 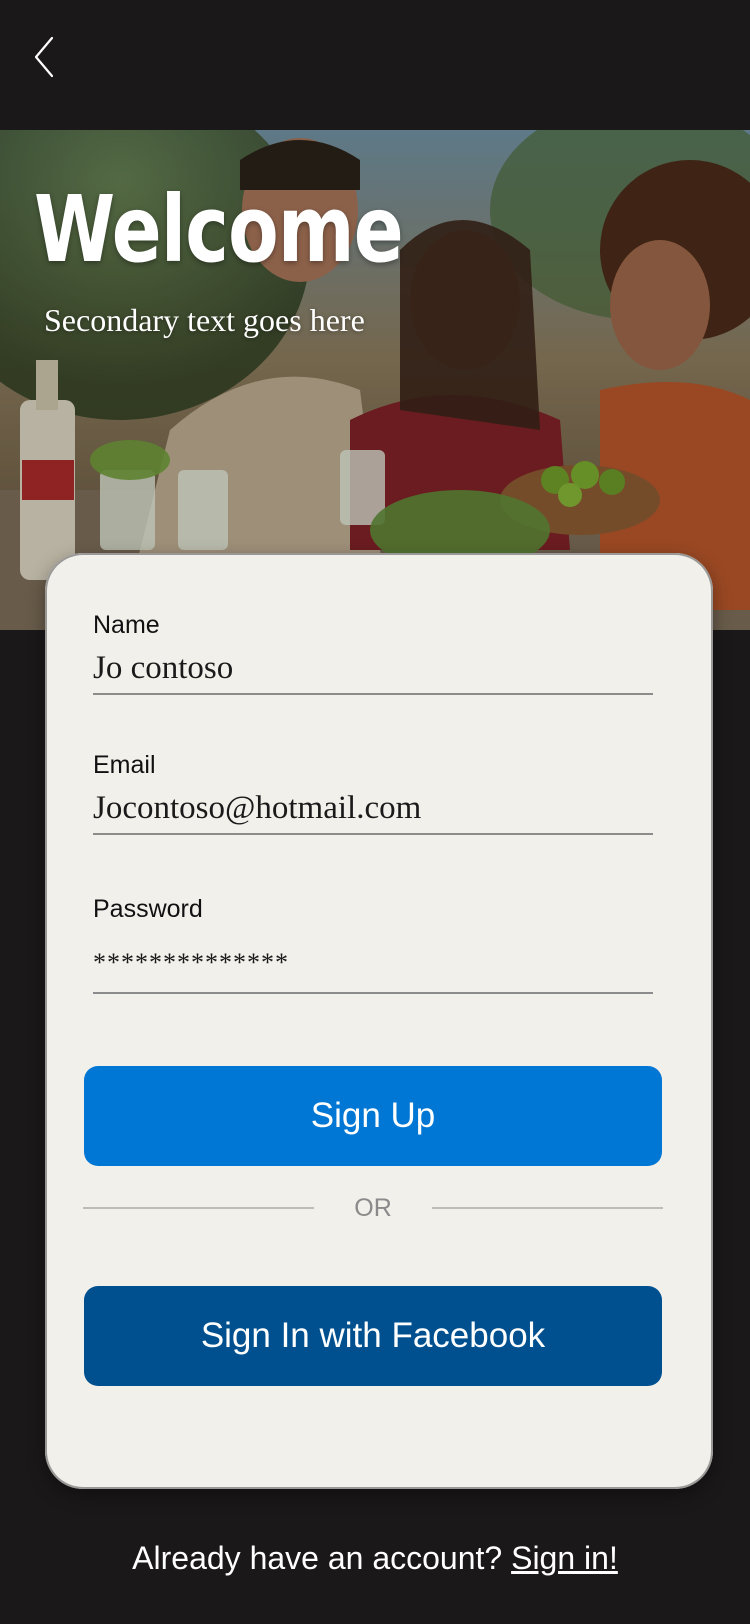 I want to click on password-input, so click(x=373, y=964).